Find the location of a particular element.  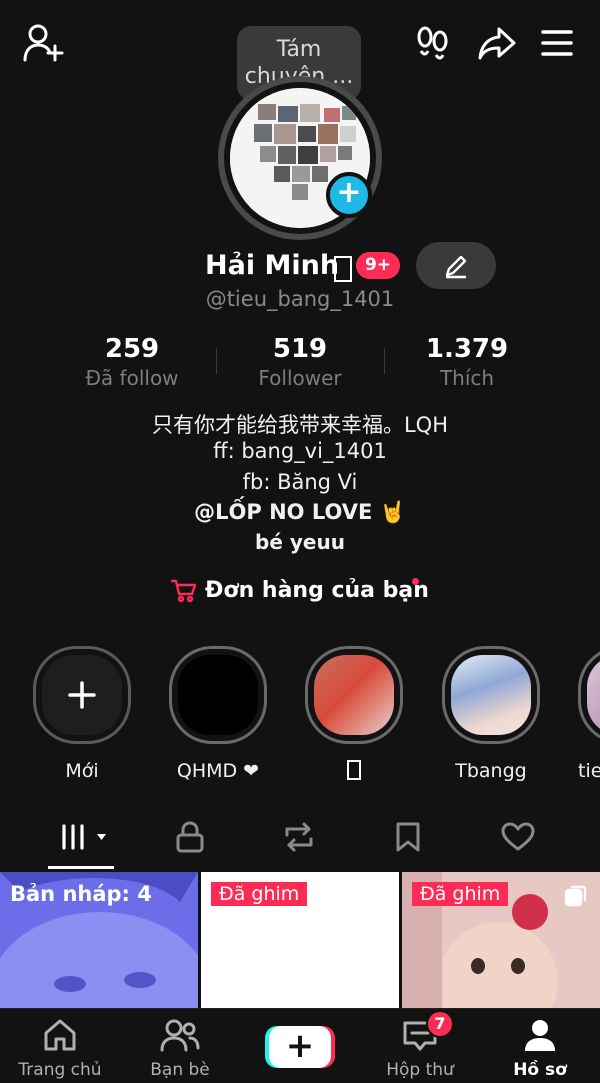

share-profile-button is located at coordinates (497, 43).